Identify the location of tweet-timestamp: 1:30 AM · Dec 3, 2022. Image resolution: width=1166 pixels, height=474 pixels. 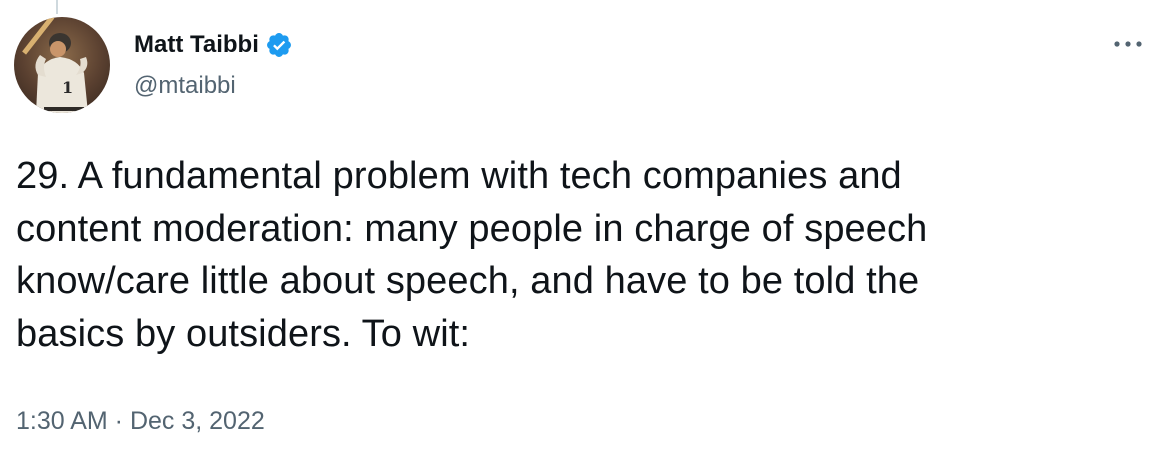
(140, 421).